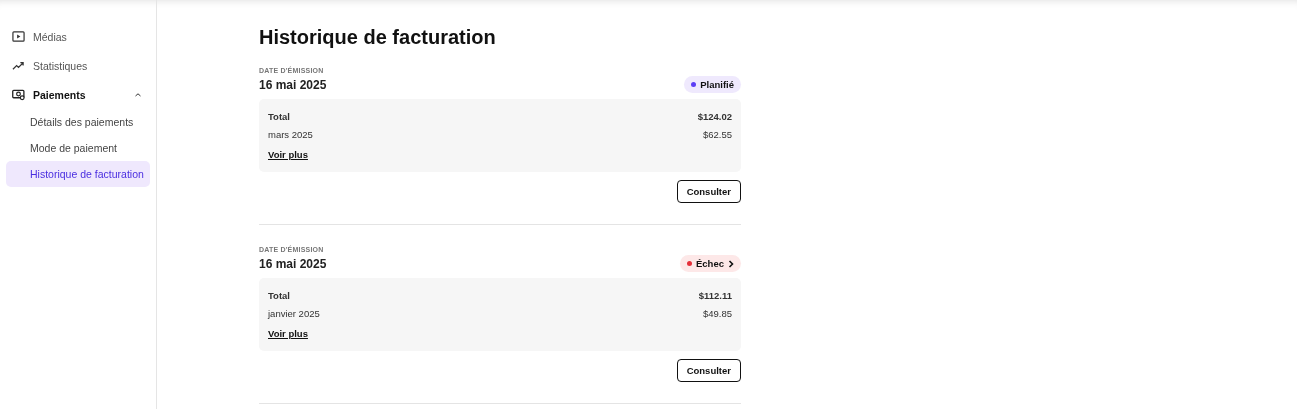  Describe the element at coordinates (714, 117) in the screenshot. I see `total-amount: $124.02` at that location.